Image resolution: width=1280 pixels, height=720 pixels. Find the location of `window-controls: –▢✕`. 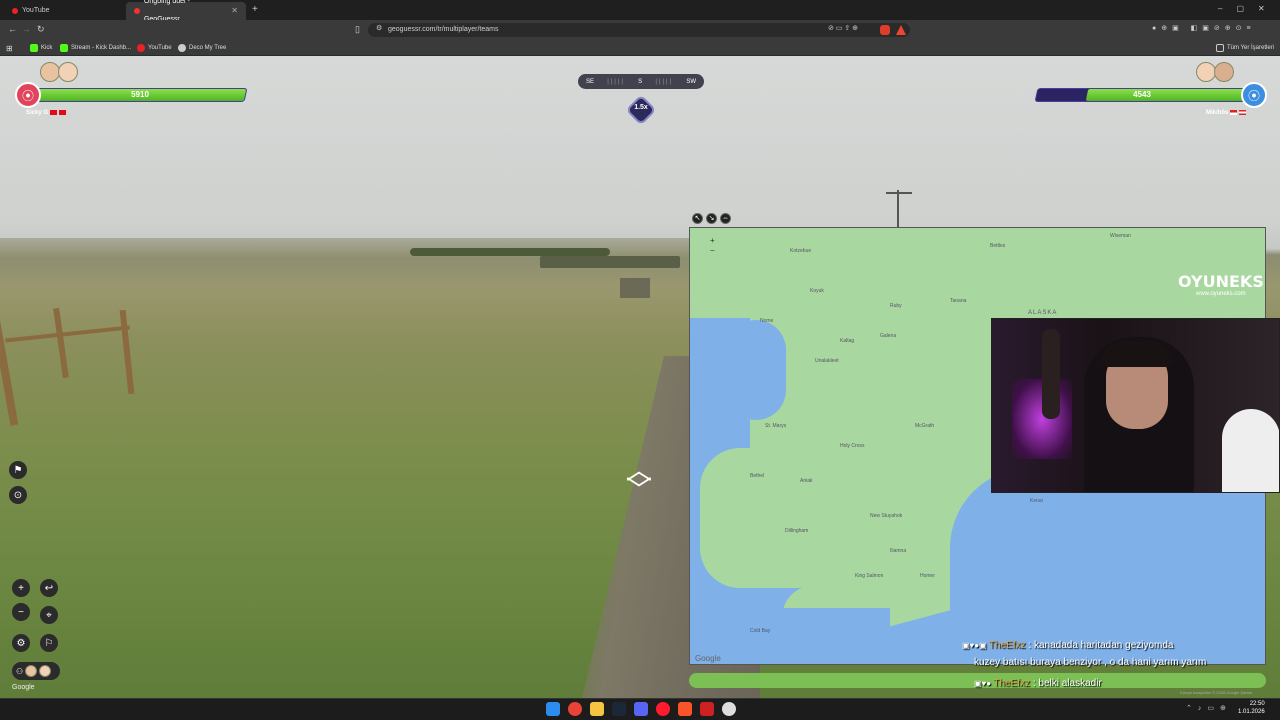

window-controls: –▢✕ is located at coordinates (1248, 8).